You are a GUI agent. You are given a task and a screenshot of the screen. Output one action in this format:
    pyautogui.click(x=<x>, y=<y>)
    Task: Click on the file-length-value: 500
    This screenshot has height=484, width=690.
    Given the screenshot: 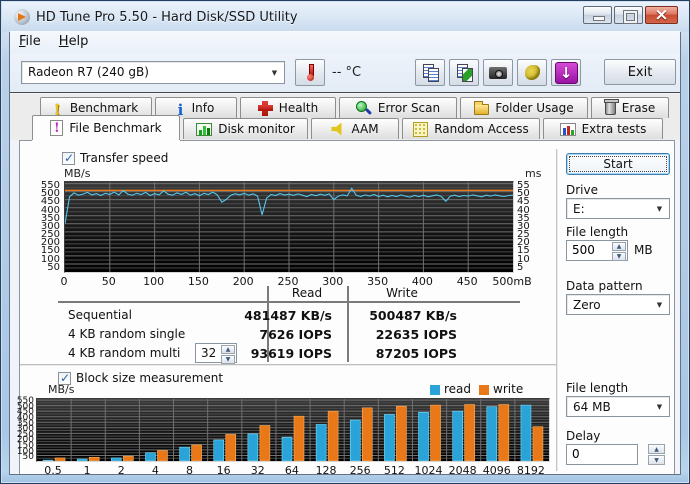 What is the action you would take?
    pyautogui.click(x=583, y=250)
    